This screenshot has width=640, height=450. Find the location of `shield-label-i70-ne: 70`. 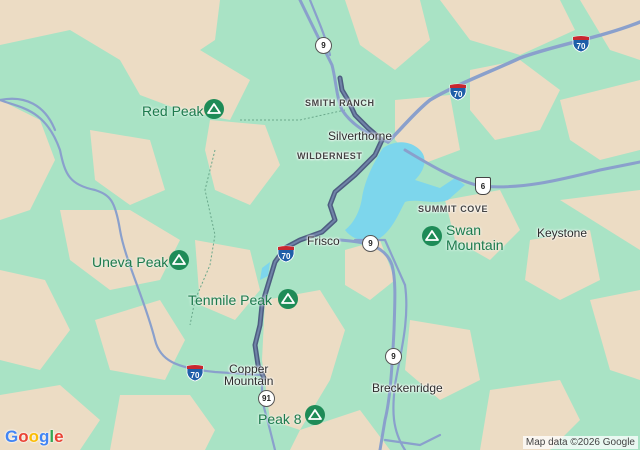

shield-label-i70-ne: 70 is located at coordinates (581, 46).